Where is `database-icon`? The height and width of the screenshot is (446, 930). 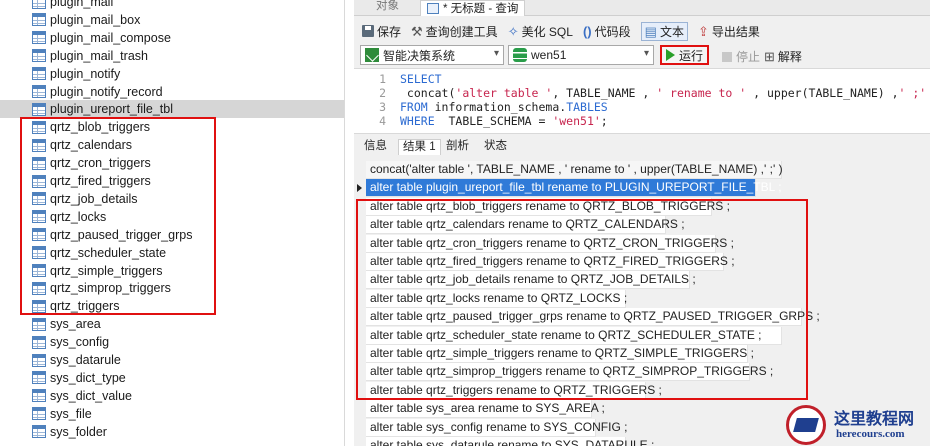
database-icon is located at coordinates (520, 55).